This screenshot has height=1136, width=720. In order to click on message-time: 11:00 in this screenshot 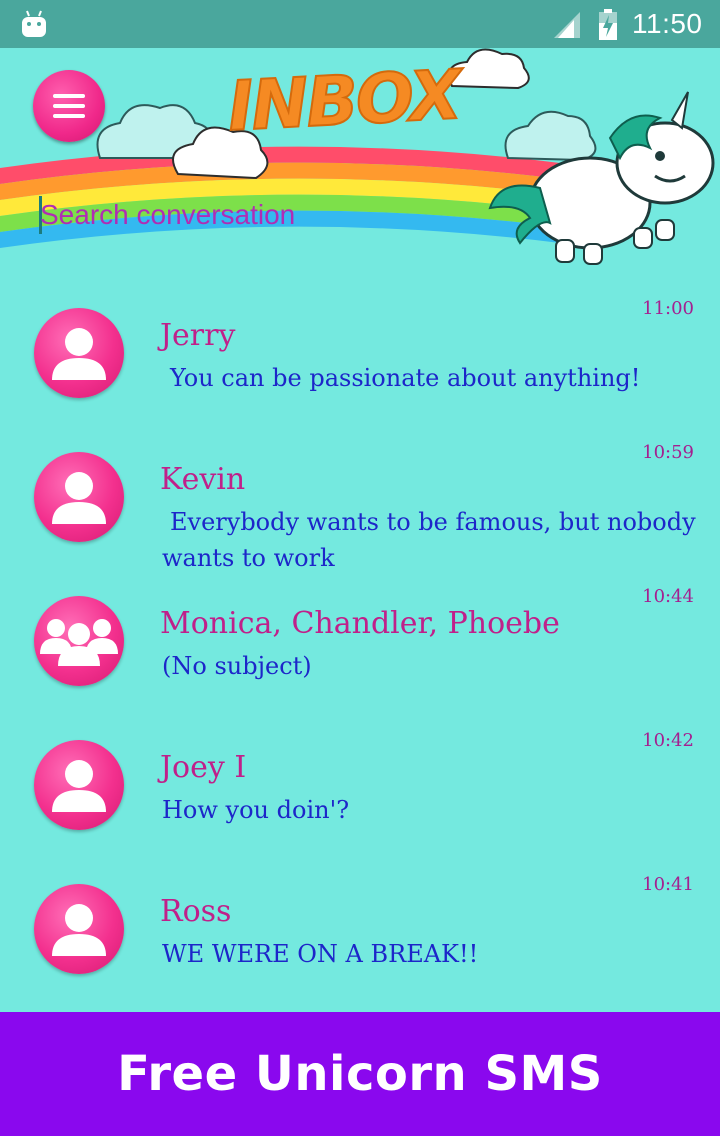, I will do `click(668, 308)`.